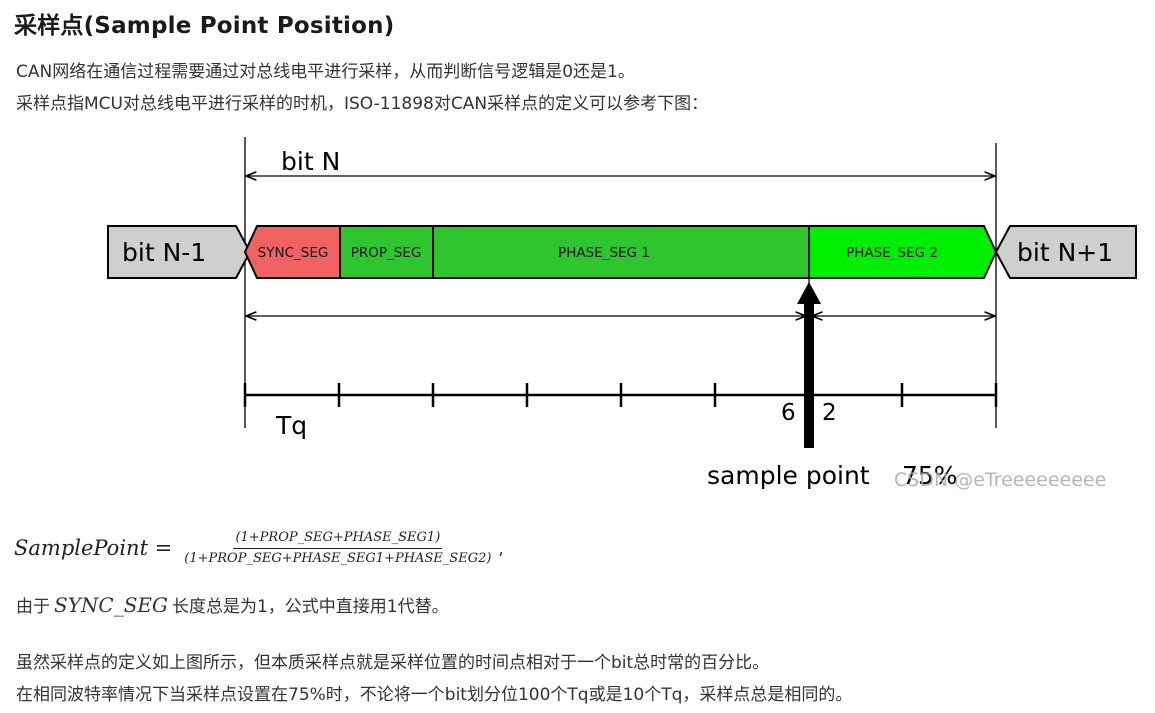 Image resolution: width=1155 pixels, height=713 pixels. Describe the element at coordinates (788, 475) in the screenshot. I see `sample-point-label: sample point` at that location.